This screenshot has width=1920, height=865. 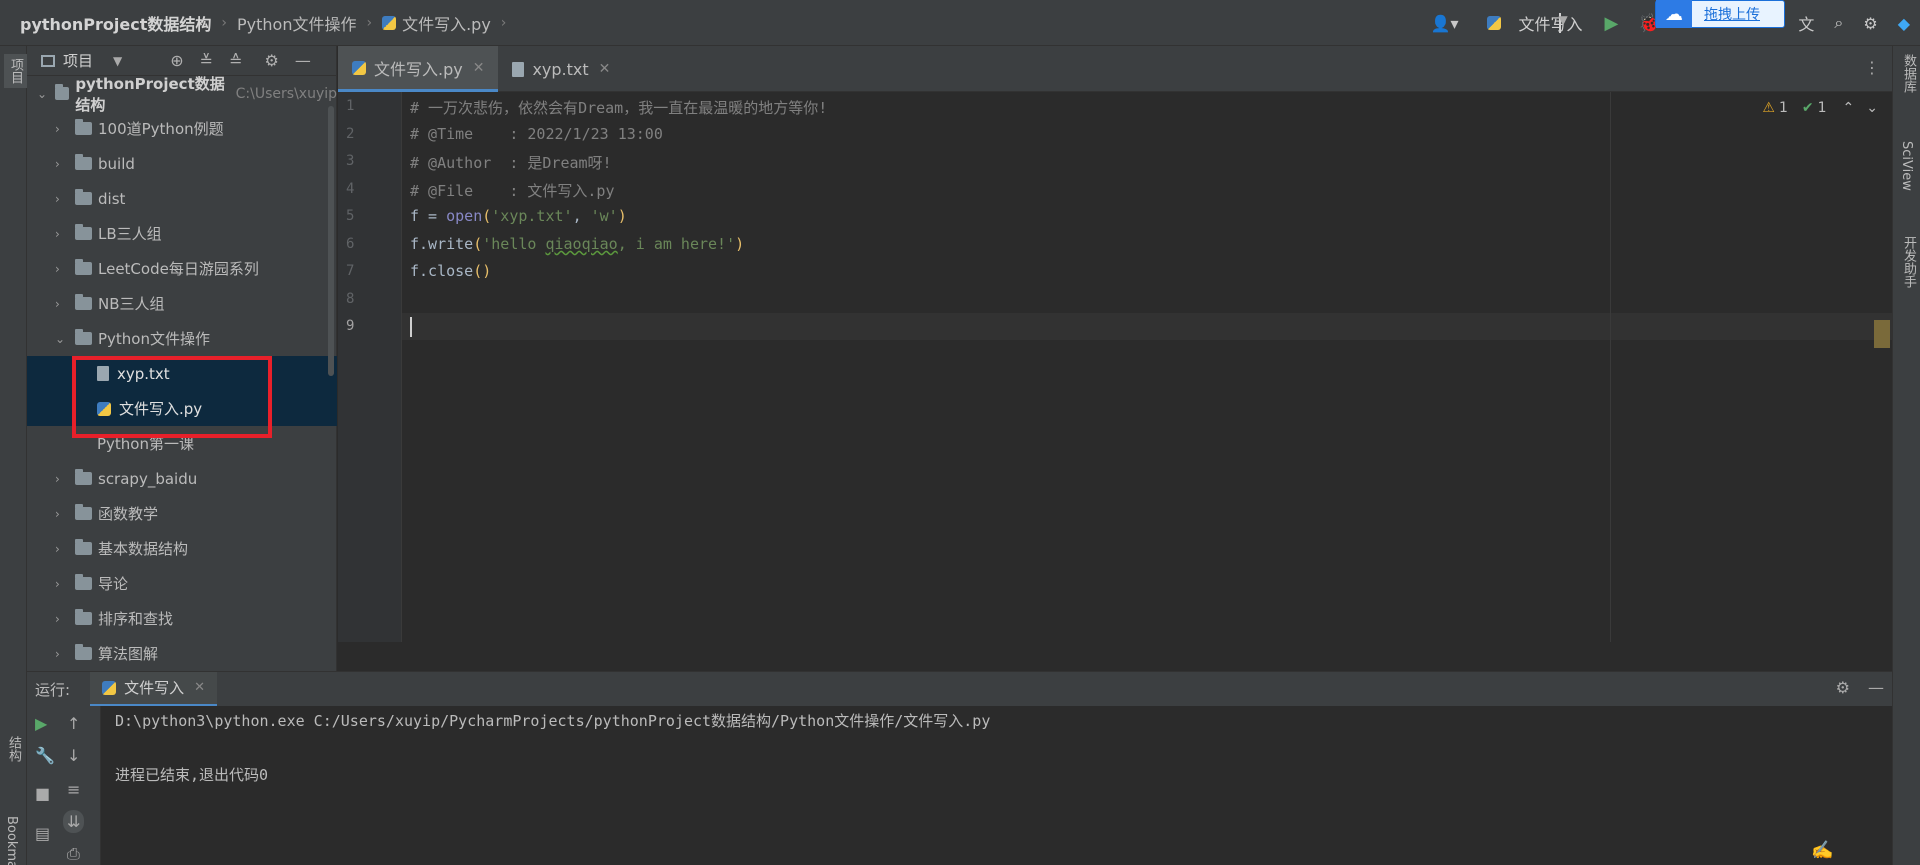 I want to click on bookmarks-tool-tab: Bookmarks, so click(x=11, y=840).